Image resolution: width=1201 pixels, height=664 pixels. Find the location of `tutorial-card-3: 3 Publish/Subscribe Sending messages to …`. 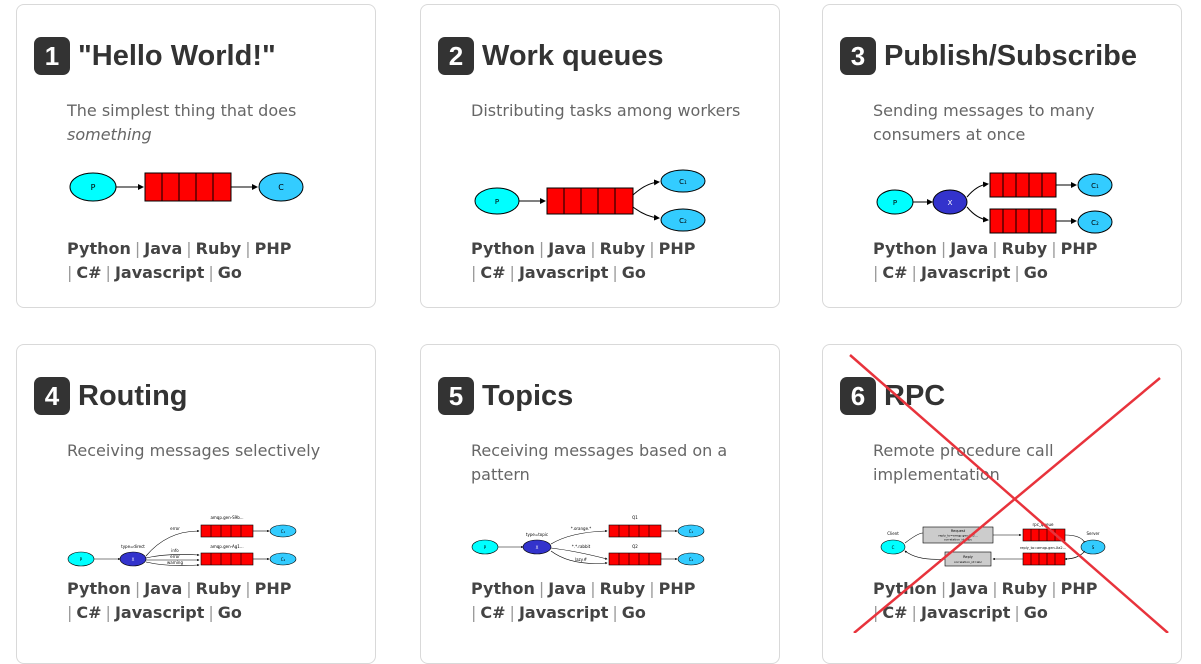

tutorial-card-3: 3 Publish/Subscribe Sending messages to … is located at coordinates (1002, 156).